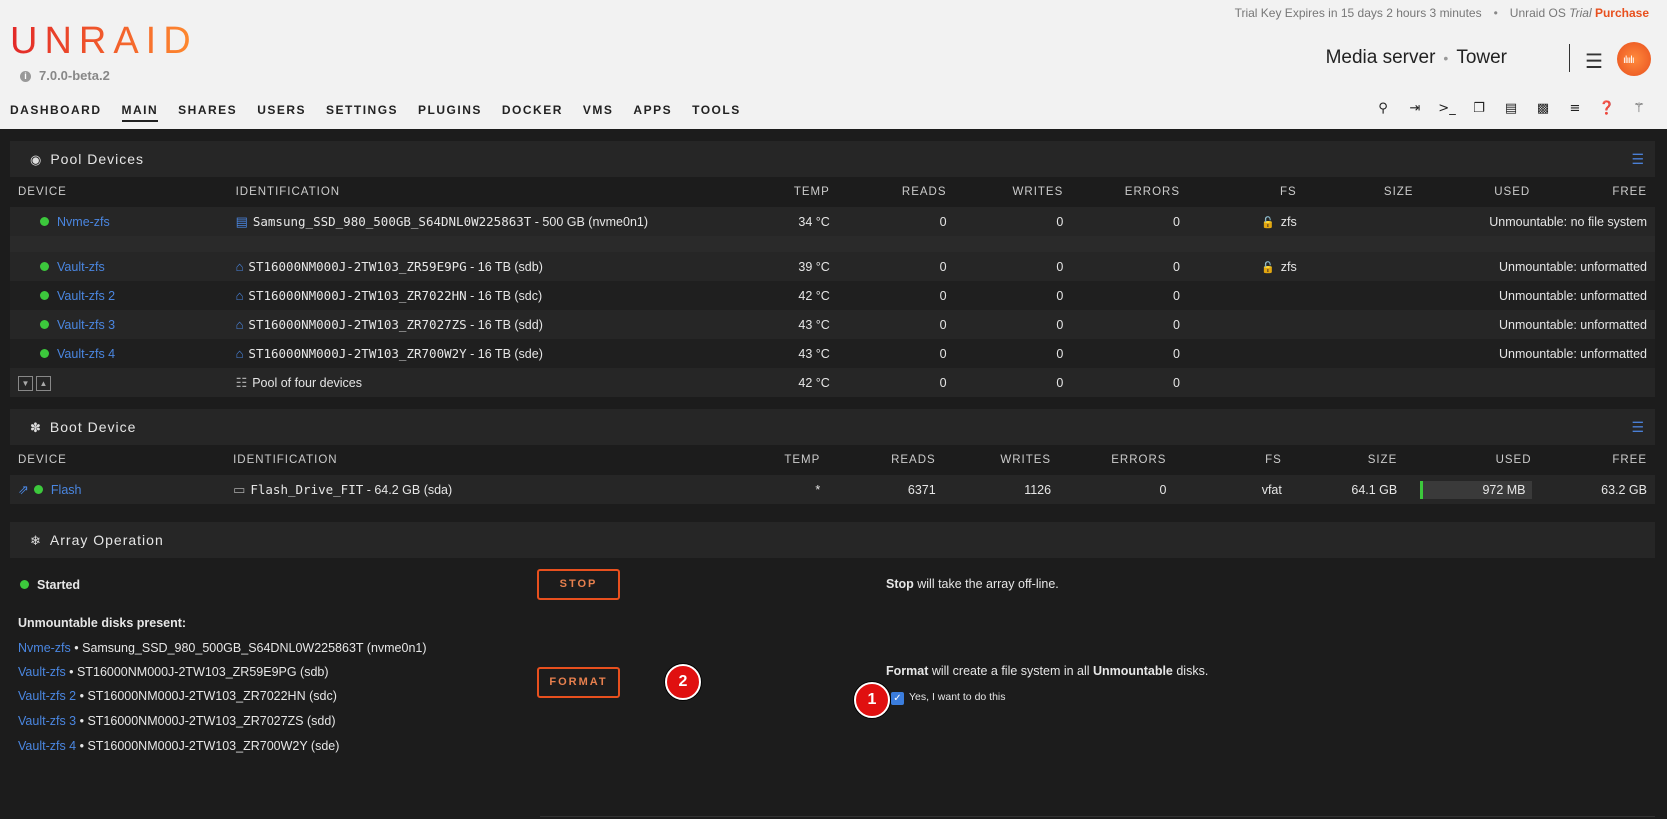  Describe the element at coordinates (66, 490) in the screenshot. I see `device-link: Flash` at that location.